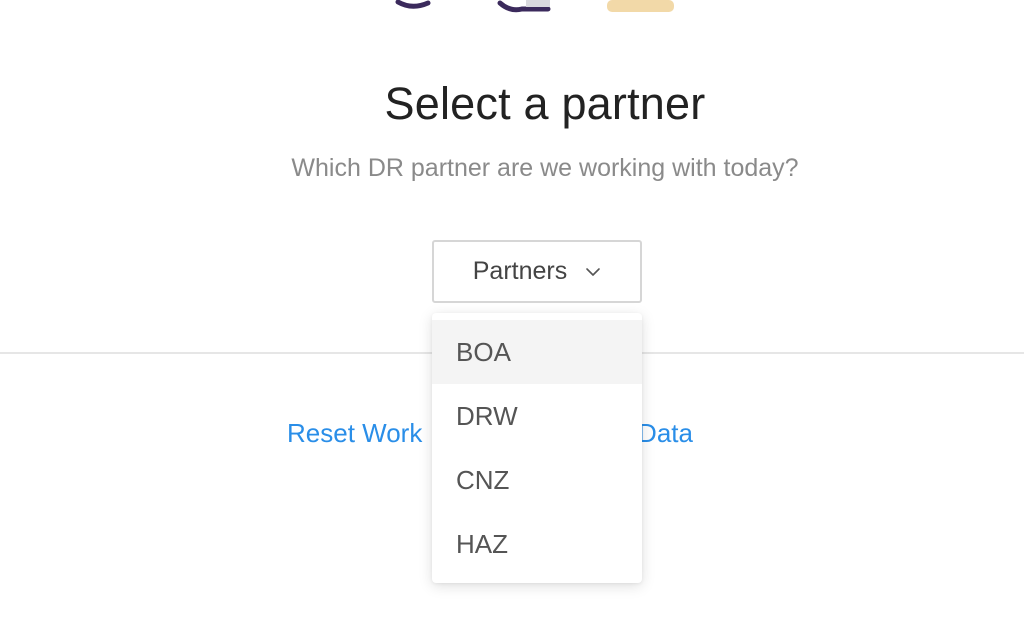  What do you see at coordinates (520, 271) in the screenshot?
I see `partners-dropdown-label: Partners` at bounding box center [520, 271].